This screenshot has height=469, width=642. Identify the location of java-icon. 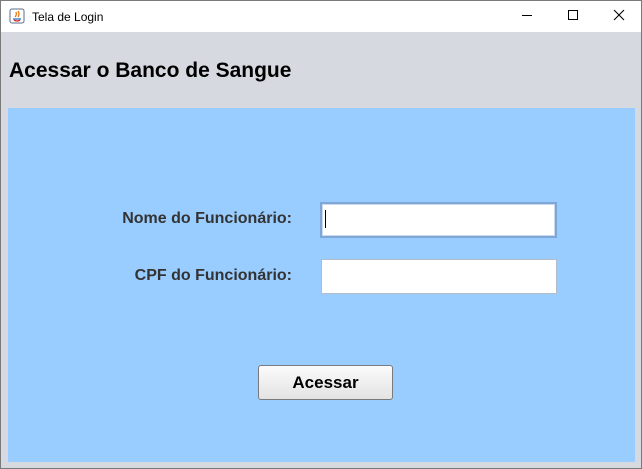
(17, 16).